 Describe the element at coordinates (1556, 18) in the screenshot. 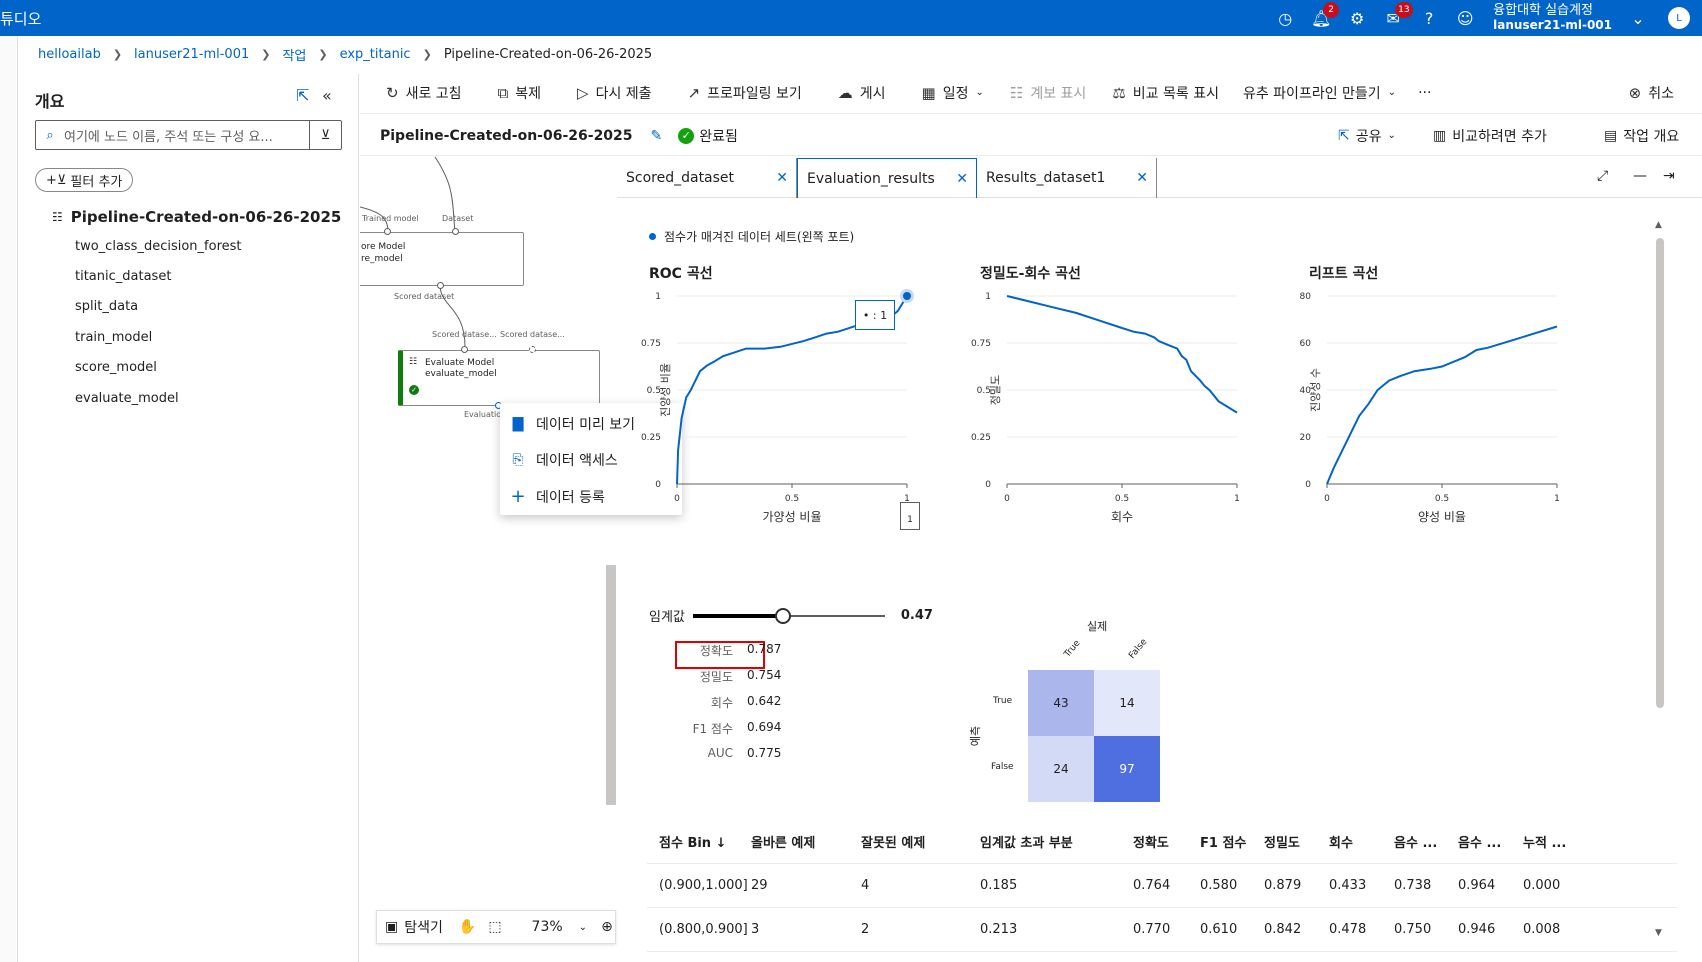

I see `account-info: 융합대학 실습계정 lanuser21-ml-001` at that location.